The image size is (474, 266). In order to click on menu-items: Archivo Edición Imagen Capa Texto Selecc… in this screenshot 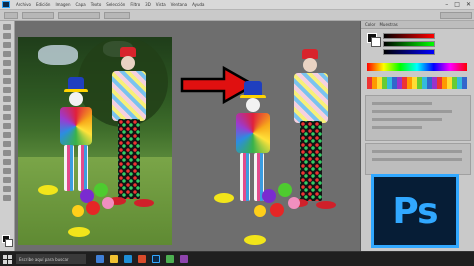, I will do `click(110, 4)`.